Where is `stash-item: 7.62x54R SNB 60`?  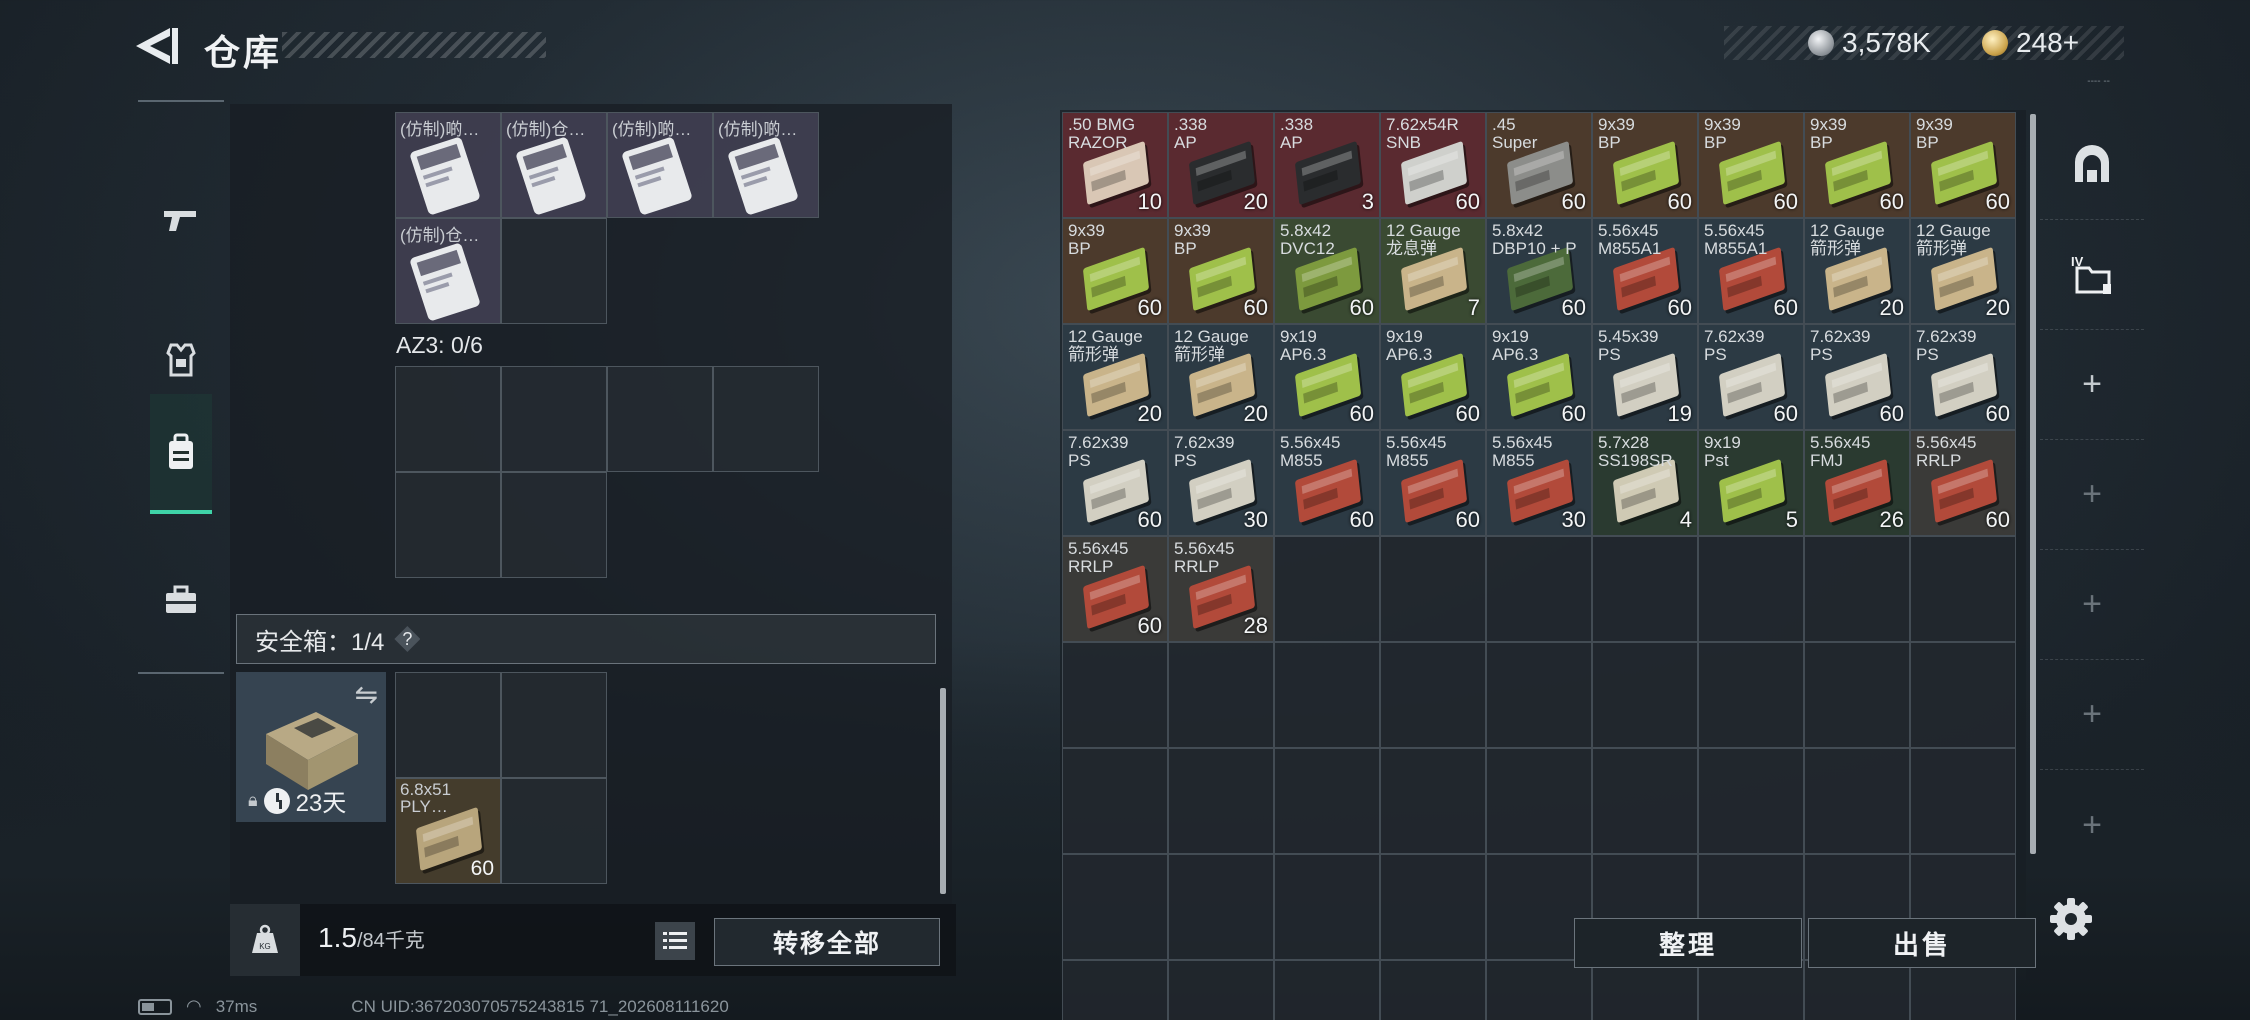 stash-item: 7.62x54R SNB 60 is located at coordinates (1433, 165).